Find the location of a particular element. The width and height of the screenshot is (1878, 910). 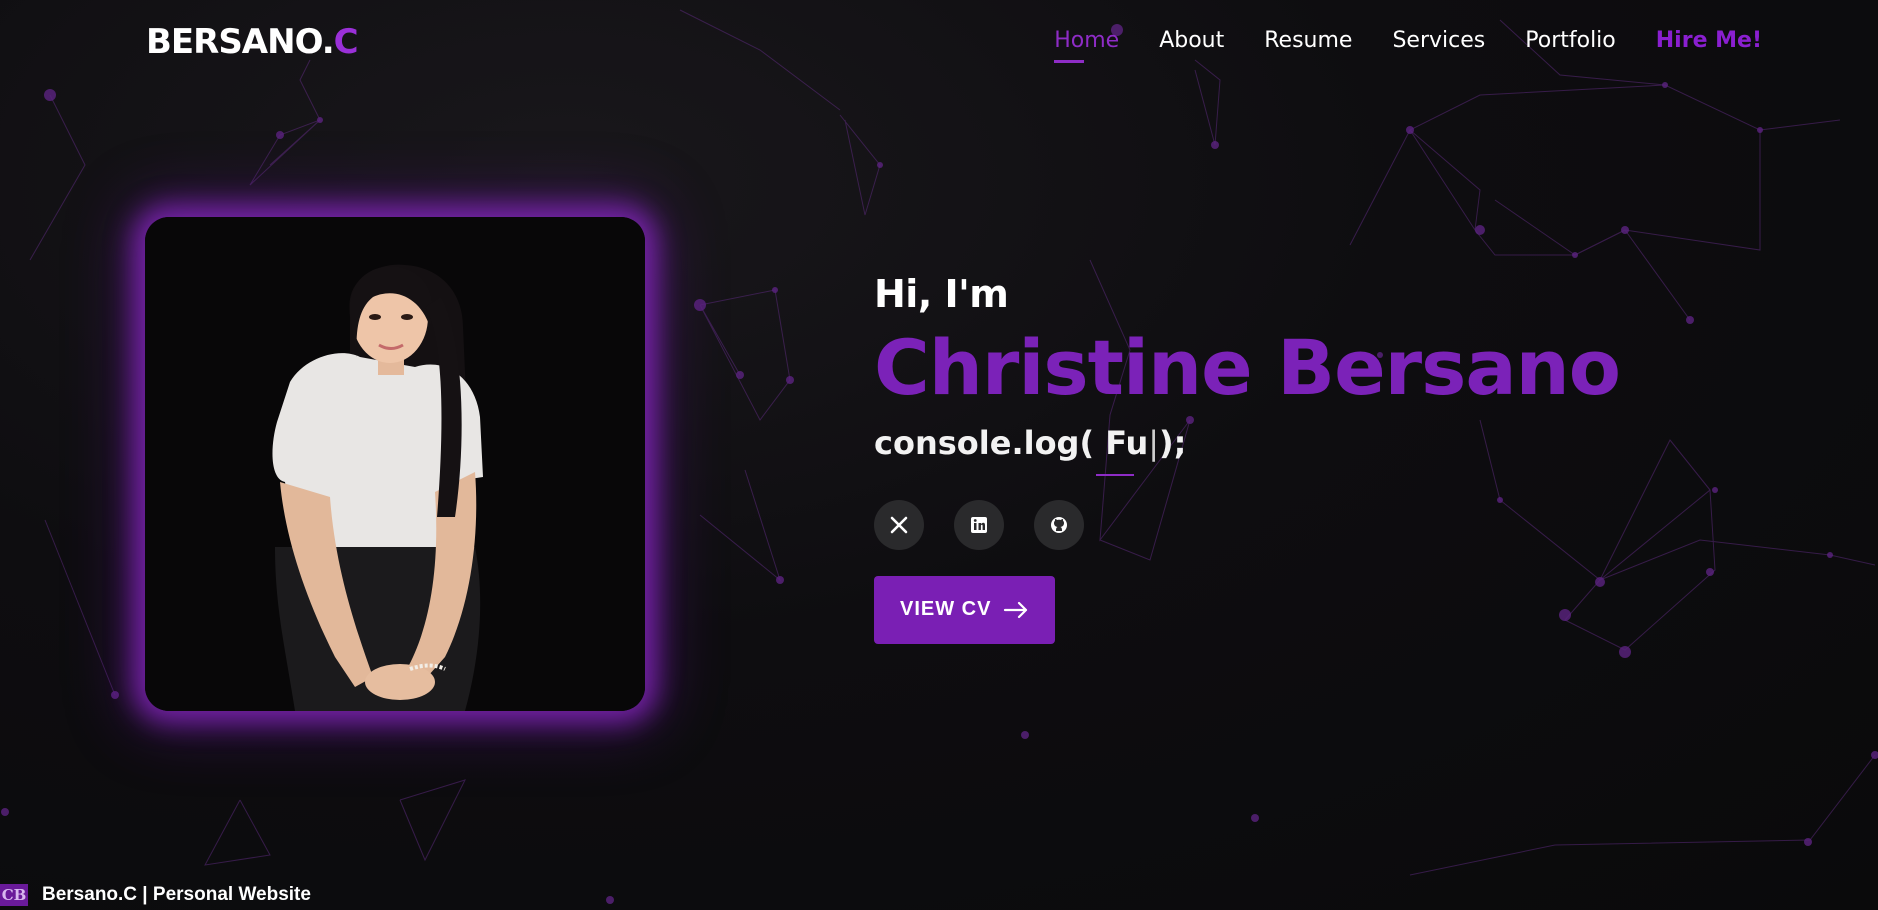

logo-main-text: BERSANO. is located at coordinates (240, 42).